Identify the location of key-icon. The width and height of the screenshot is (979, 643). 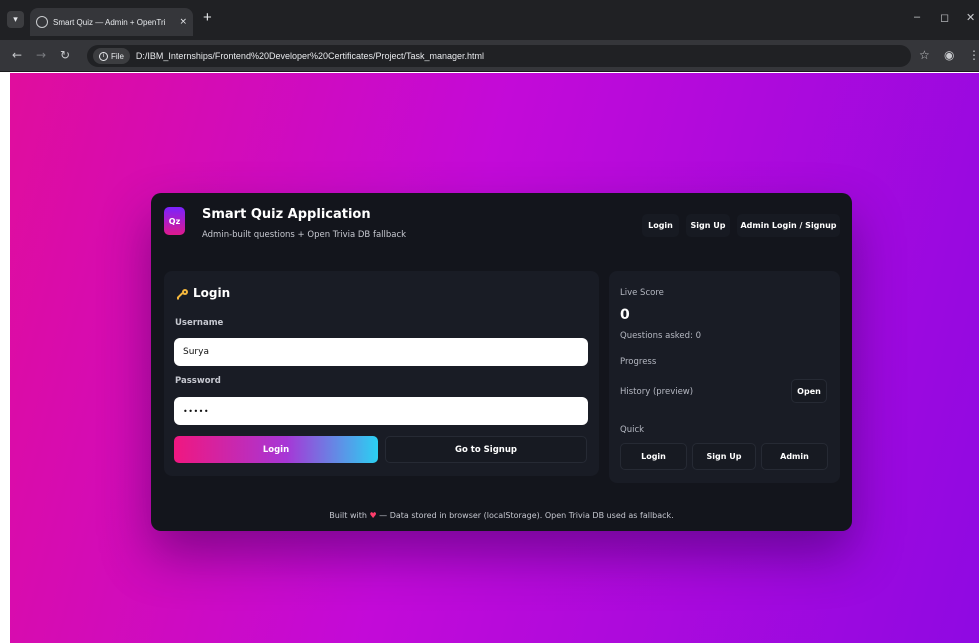
(182, 294).